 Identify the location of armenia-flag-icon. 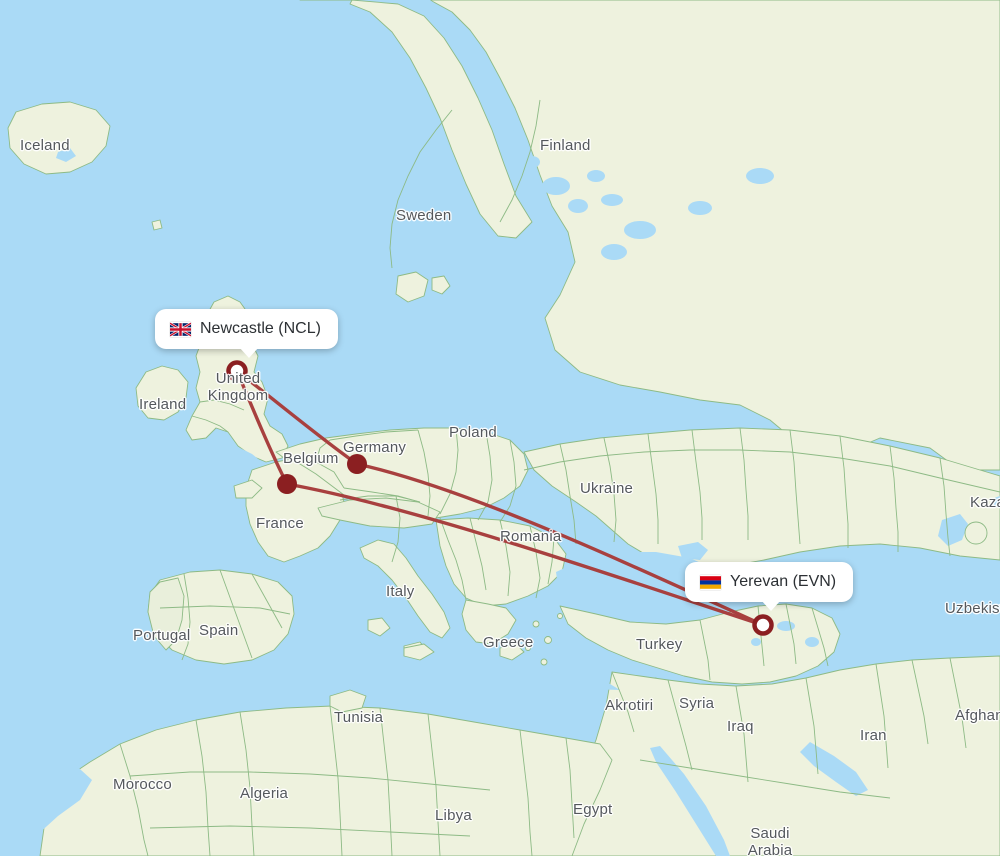
(710, 582).